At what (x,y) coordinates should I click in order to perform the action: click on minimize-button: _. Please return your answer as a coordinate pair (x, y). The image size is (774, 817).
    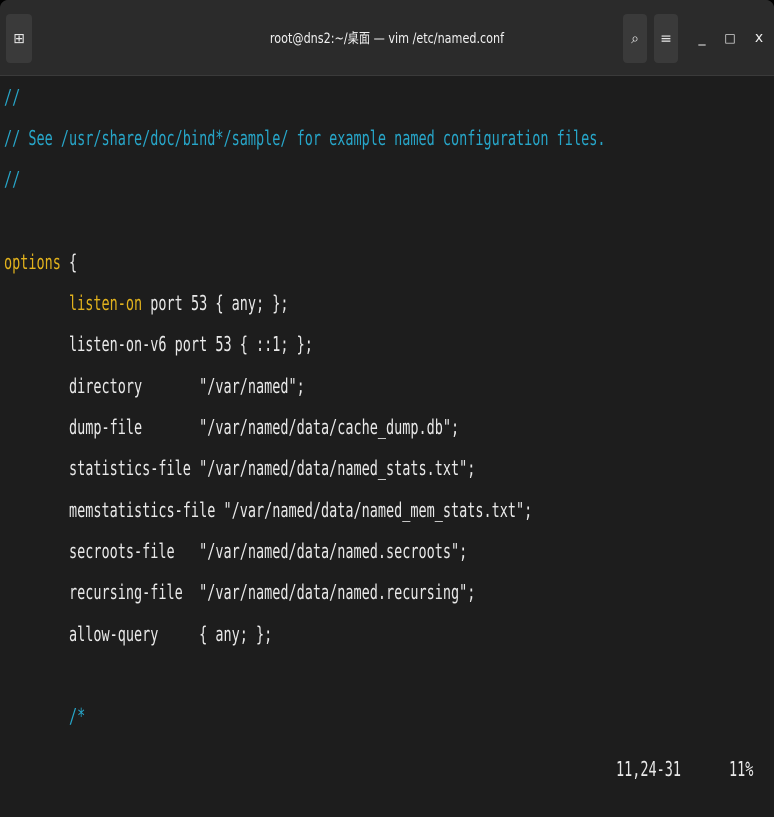
    Looking at the image, I should click on (702, 38).